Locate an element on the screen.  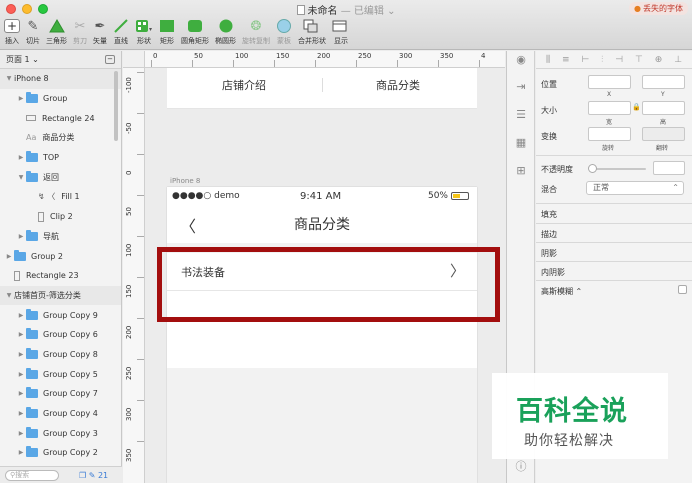
layer-search-input: ⚲ 搜索 is located at coordinates (32, 475).